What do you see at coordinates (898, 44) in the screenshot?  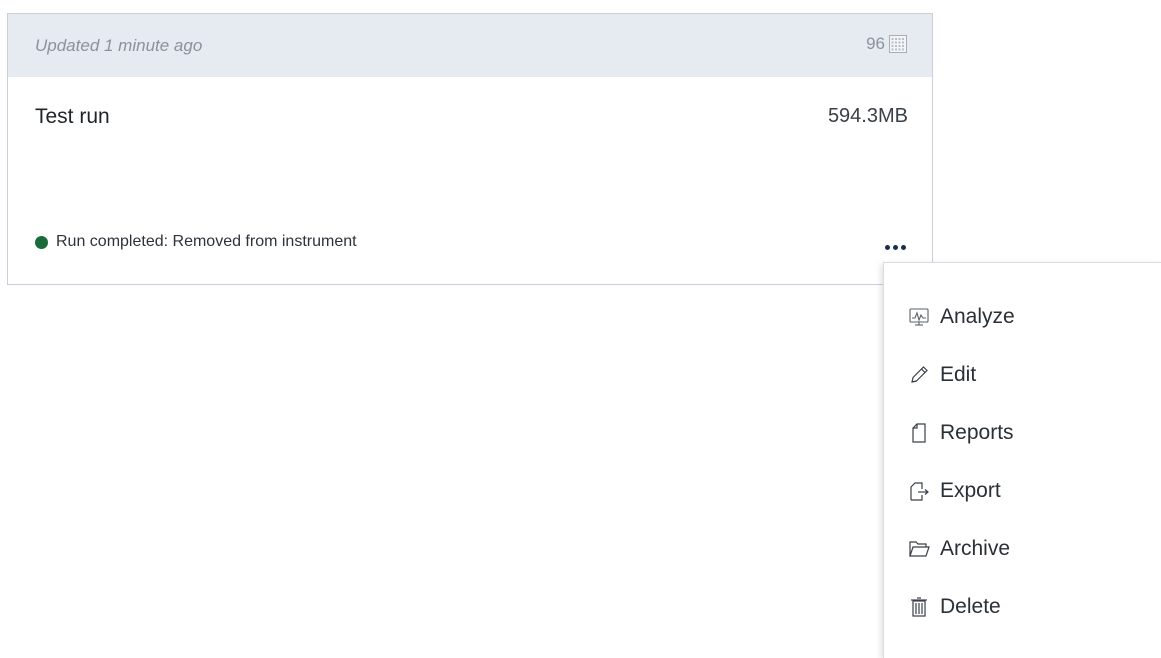 I see `plate-icon` at bounding box center [898, 44].